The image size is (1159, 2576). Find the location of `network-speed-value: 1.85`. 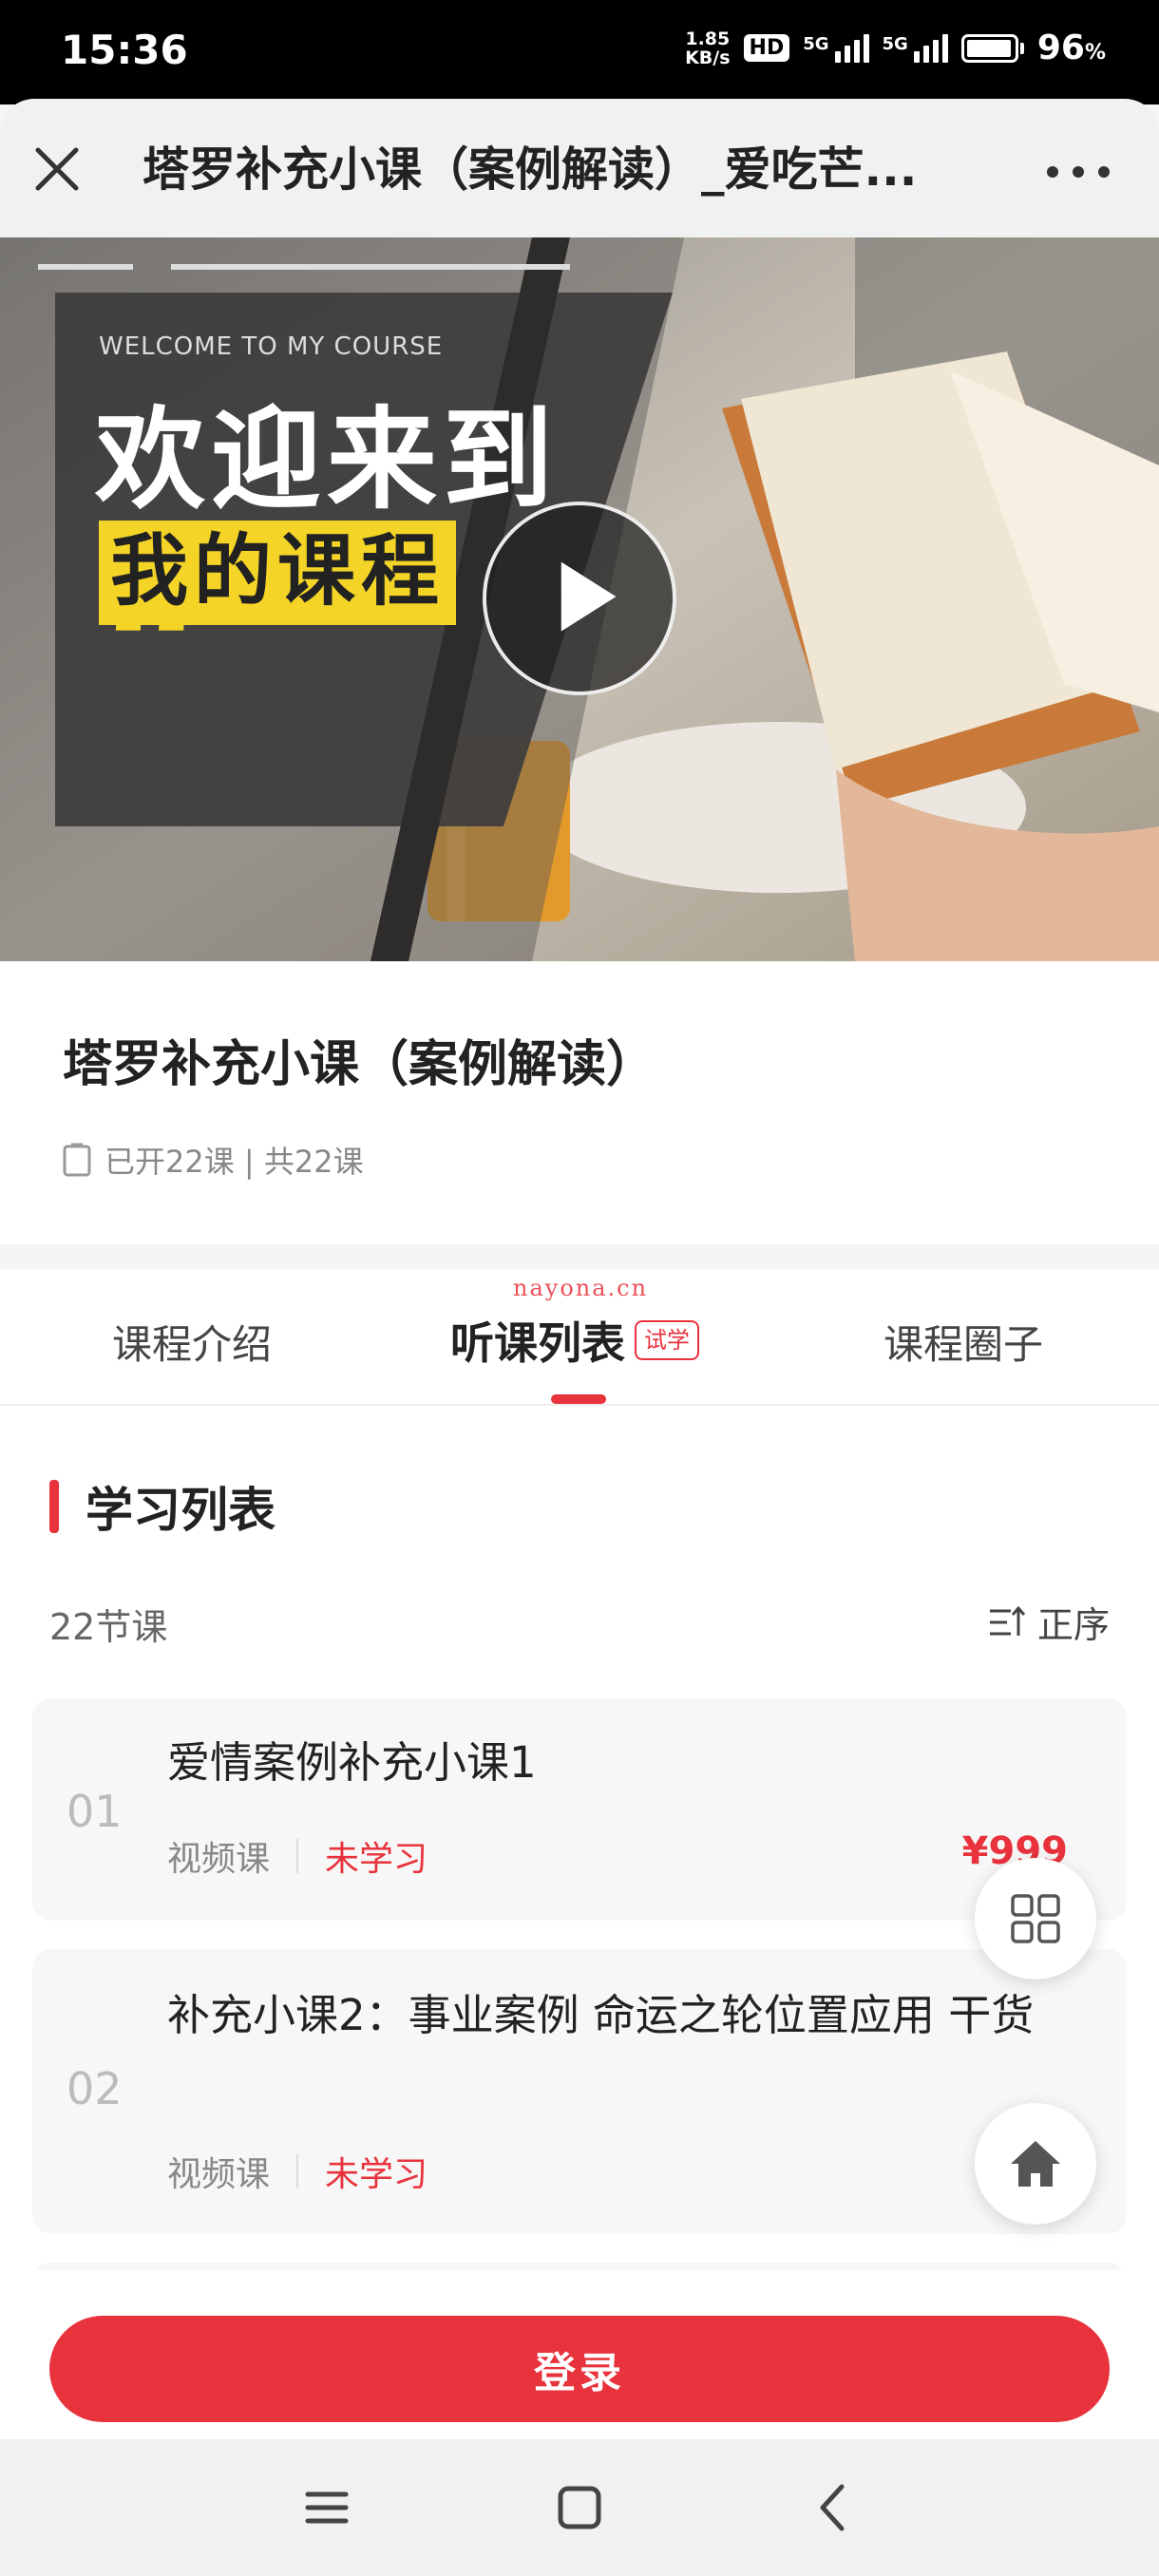

network-speed-value: 1.85 is located at coordinates (708, 38).